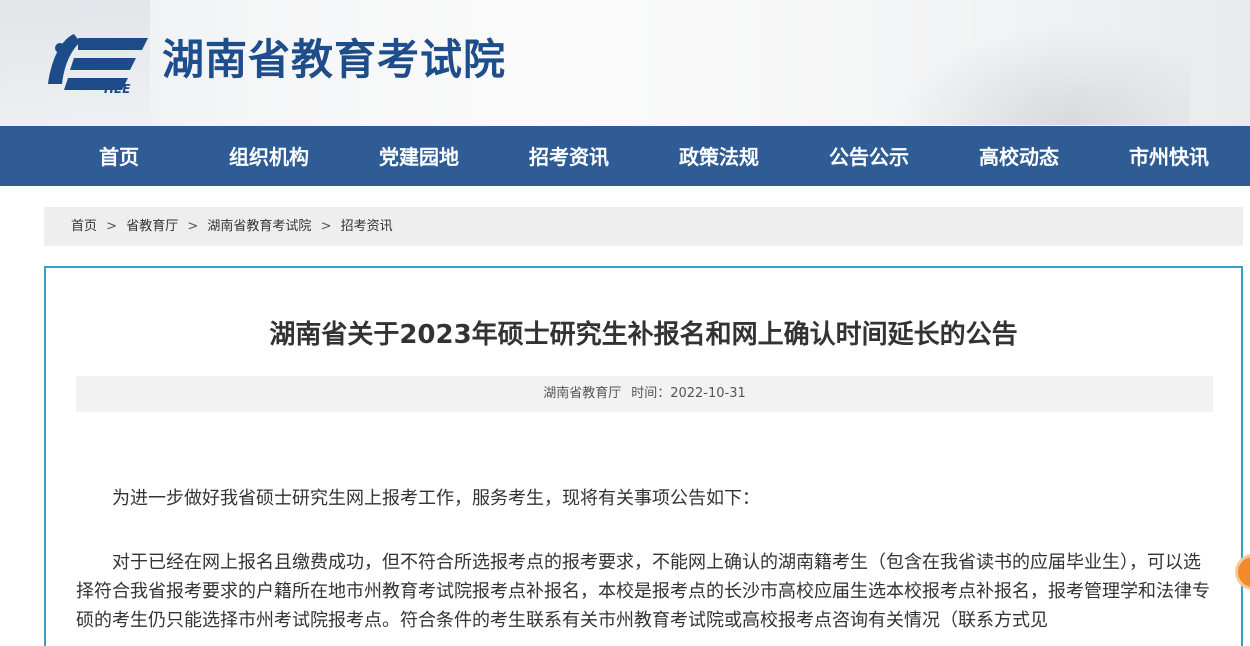 Image resolution: width=1250 pixels, height=646 pixels. What do you see at coordinates (643, 335) in the screenshot?
I see `article-title: 湖南省关于2023年硕士研究生补报名和网上确认时间延长的公告` at bounding box center [643, 335].